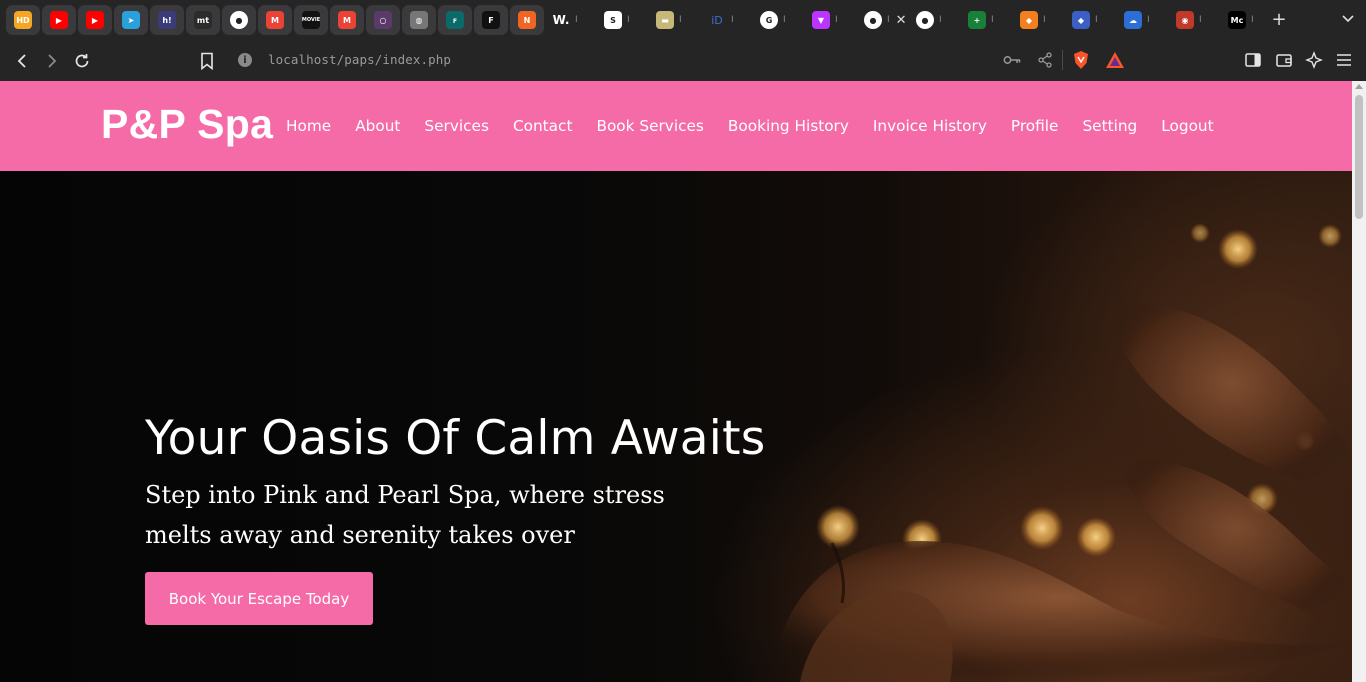  Describe the element at coordinates (131, 20) in the screenshot. I see `browser-tab: ➤` at that location.